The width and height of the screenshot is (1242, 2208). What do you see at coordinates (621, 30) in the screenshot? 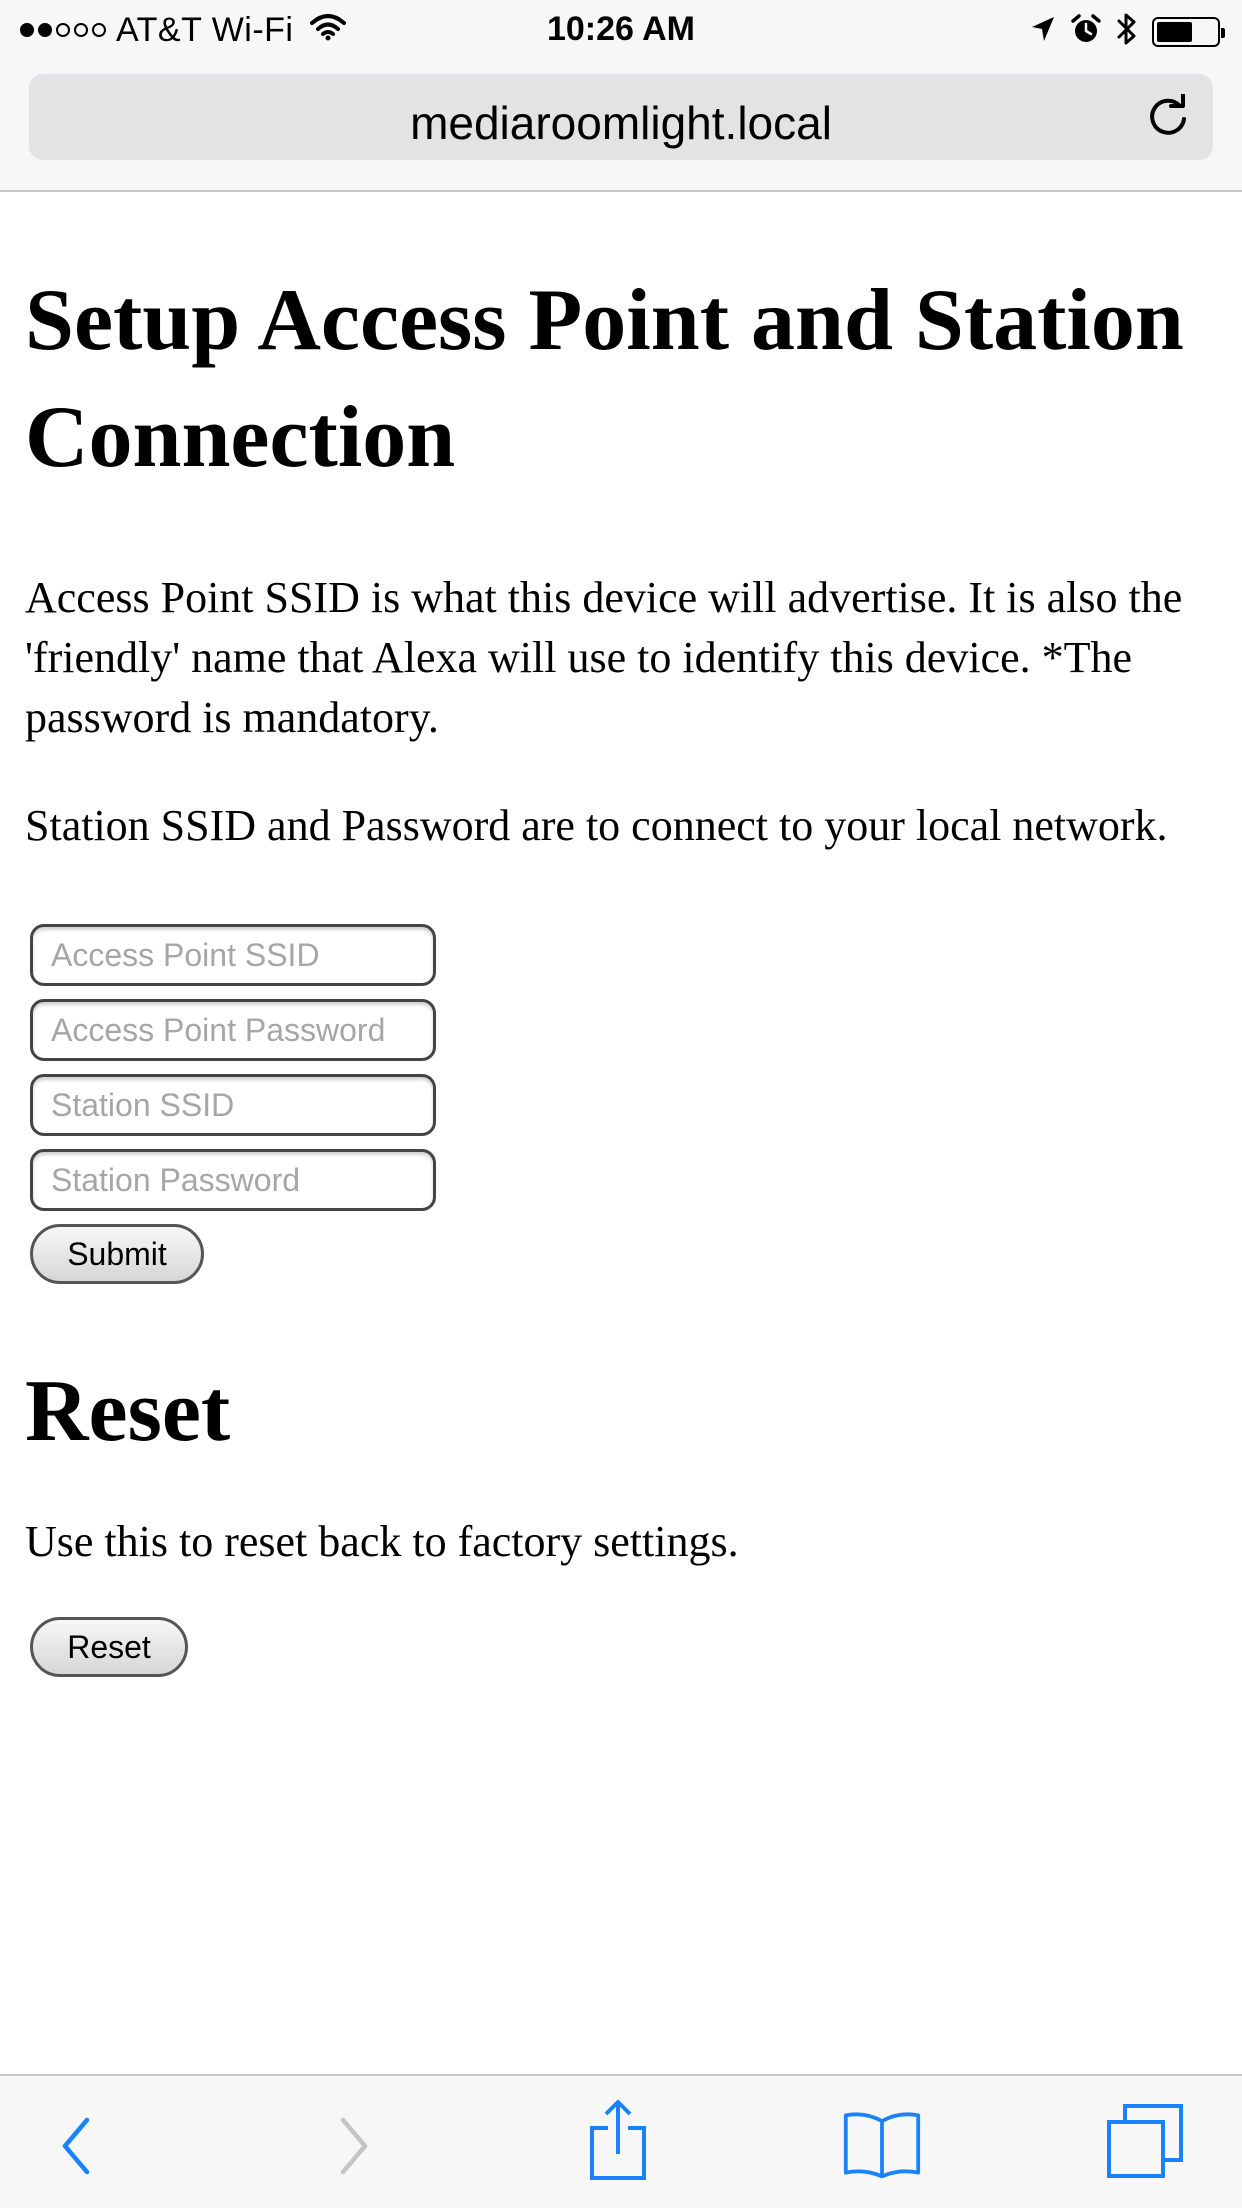
I see `status-bar: AT&T Wi-Fi 10:26 AM` at bounding box center [621, 30].